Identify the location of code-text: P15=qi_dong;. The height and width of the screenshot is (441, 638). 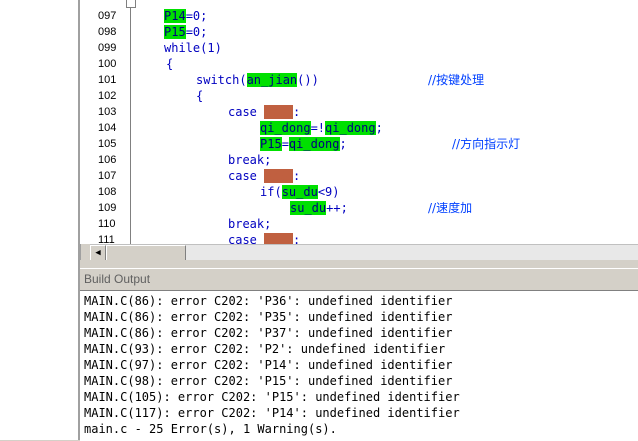
(303, 144).